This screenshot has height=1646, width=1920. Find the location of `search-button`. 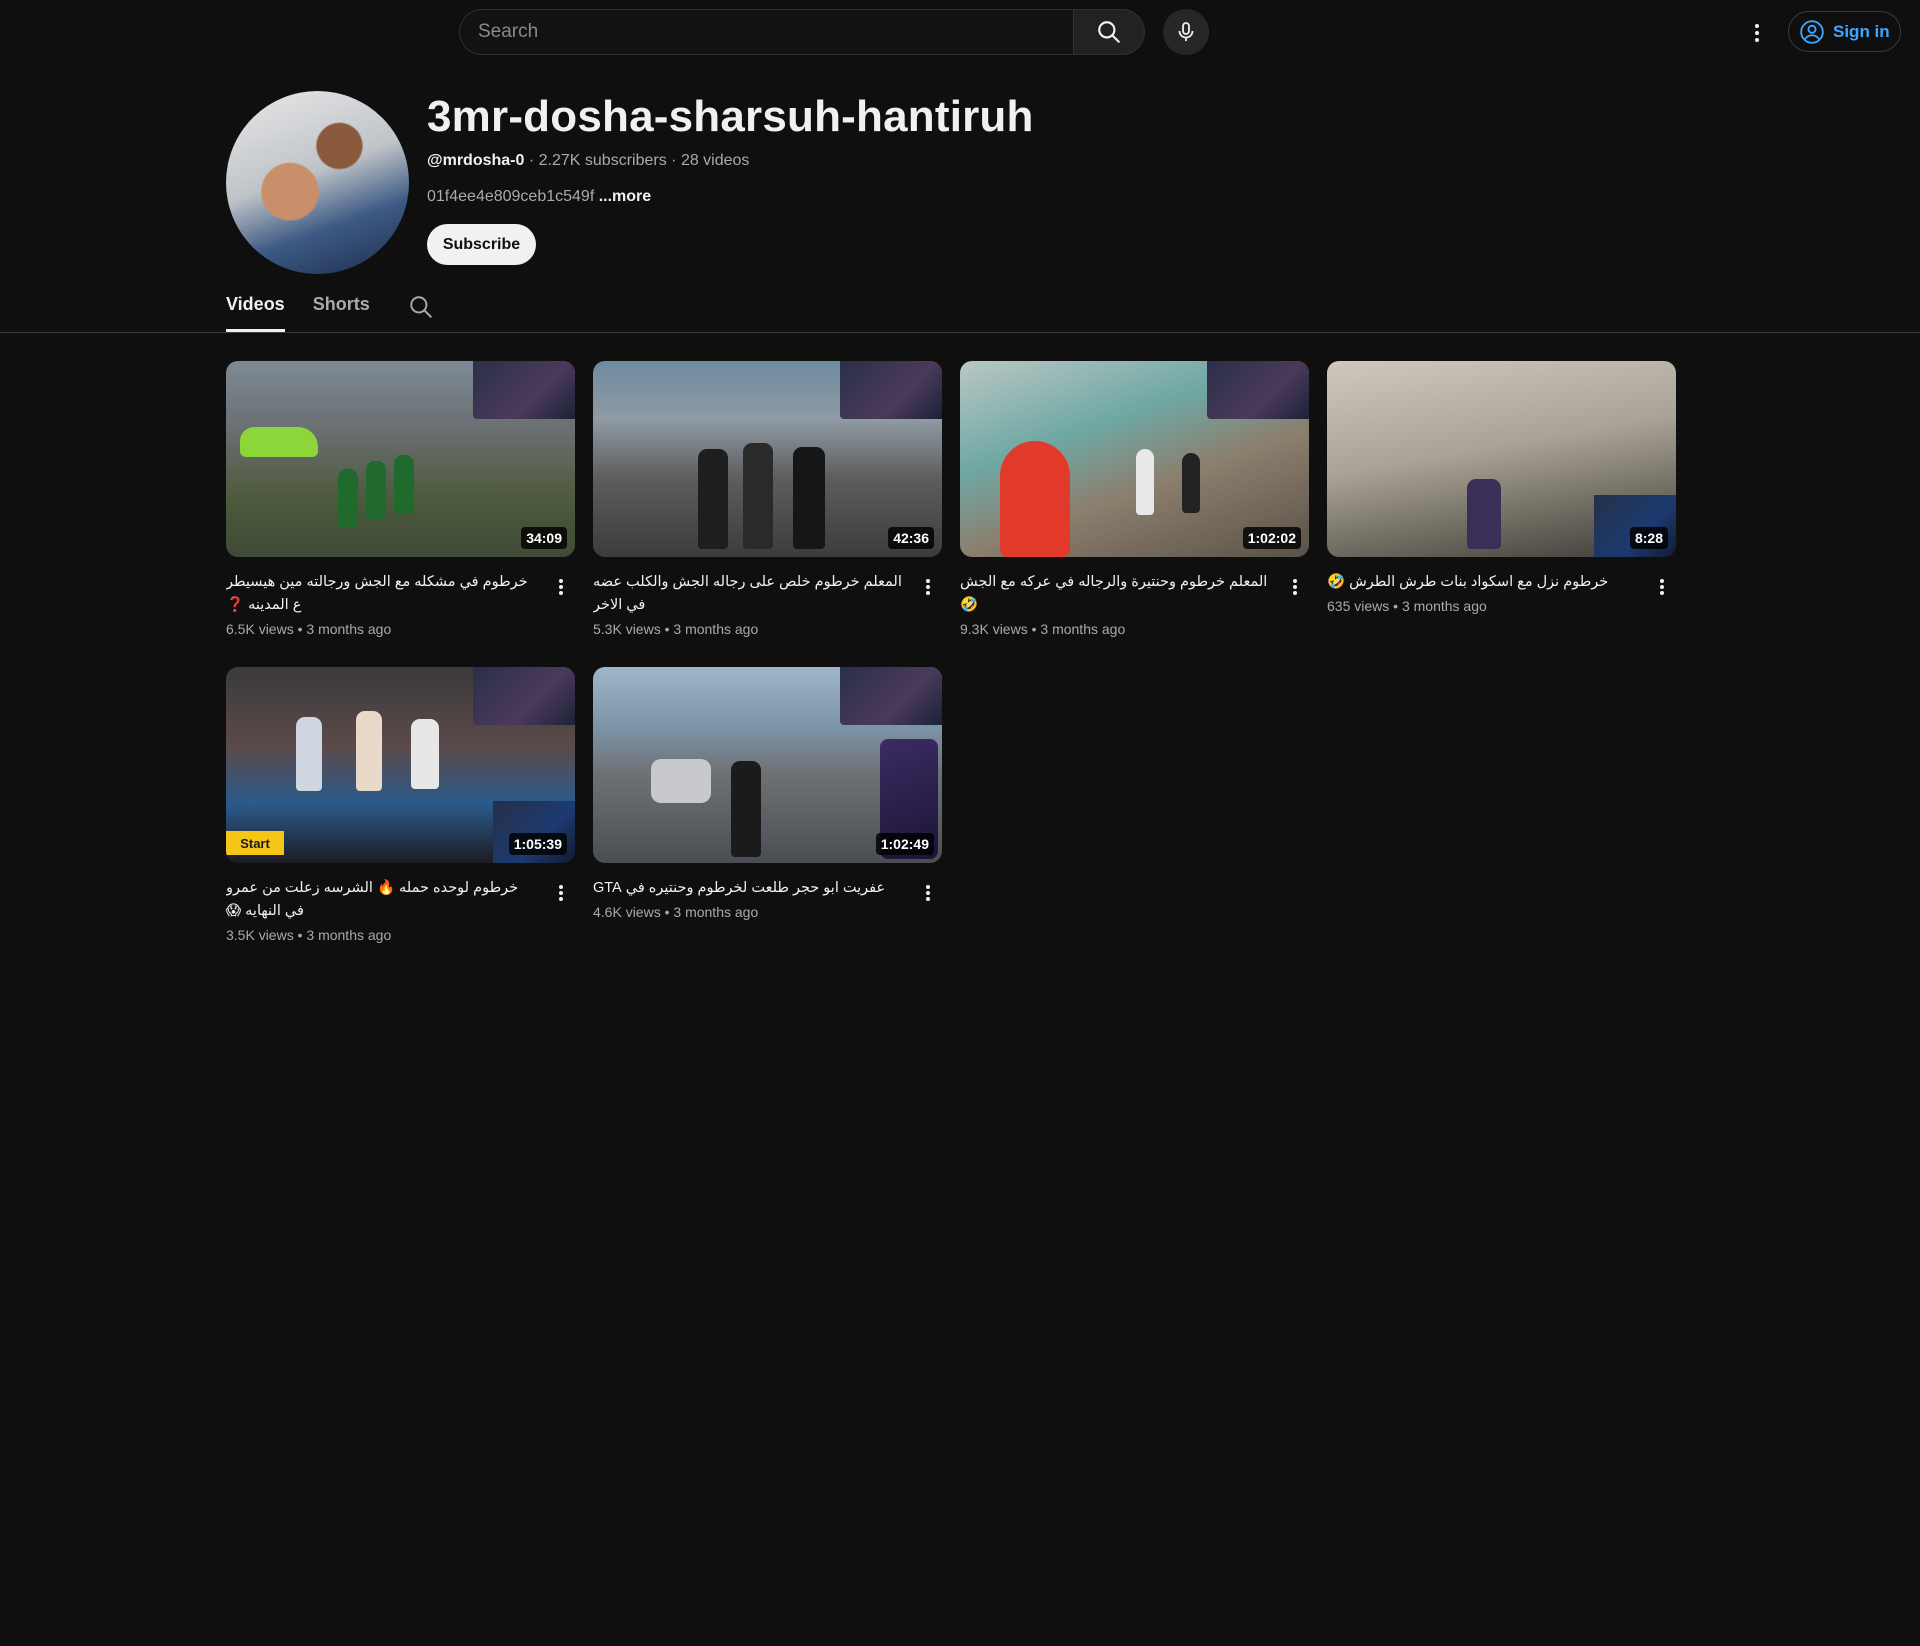

search-button is located at coordinates (1109, 32).